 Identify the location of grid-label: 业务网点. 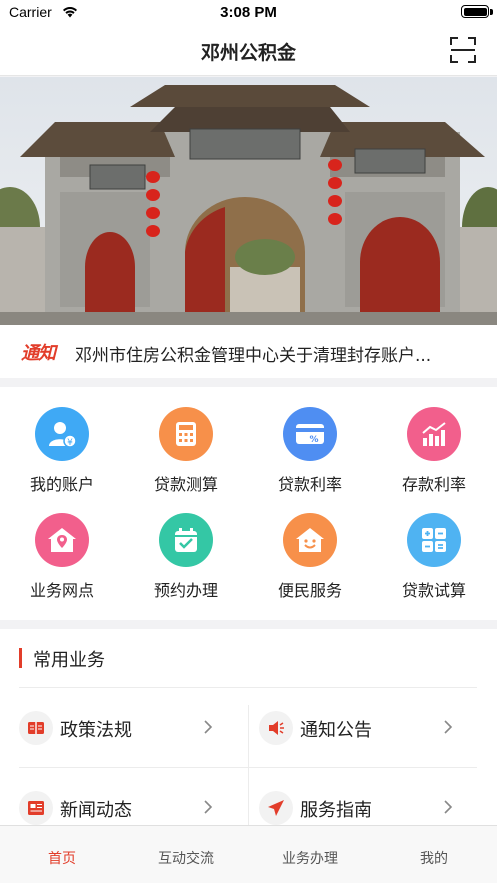
(61, 590).